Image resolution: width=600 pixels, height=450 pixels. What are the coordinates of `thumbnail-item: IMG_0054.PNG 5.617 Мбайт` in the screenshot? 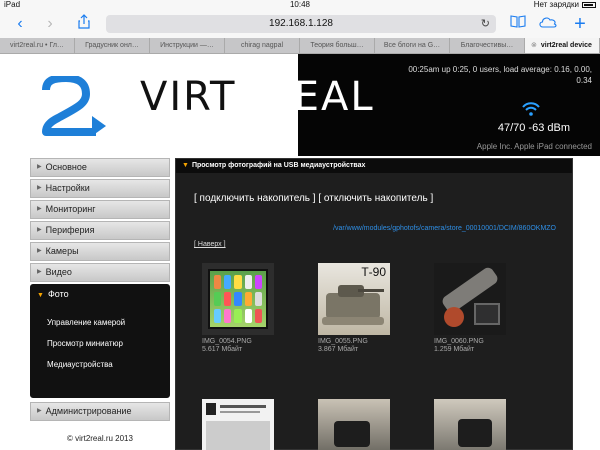 It's located at (238, 308).